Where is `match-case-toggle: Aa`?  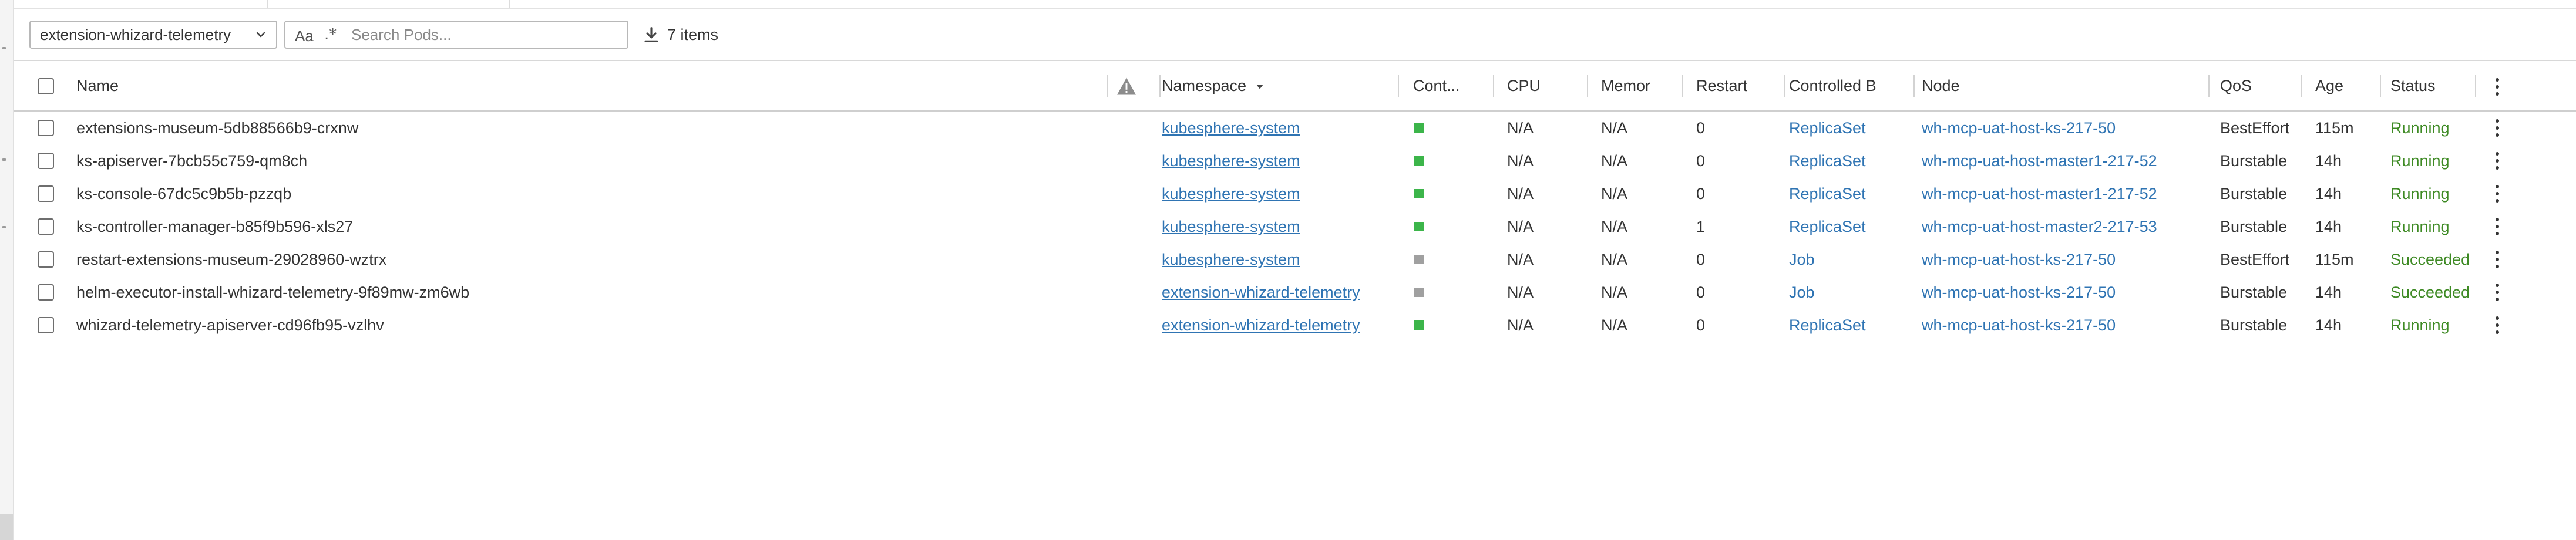
match-case-toggle: Aa is located at coordinates (304, 36).